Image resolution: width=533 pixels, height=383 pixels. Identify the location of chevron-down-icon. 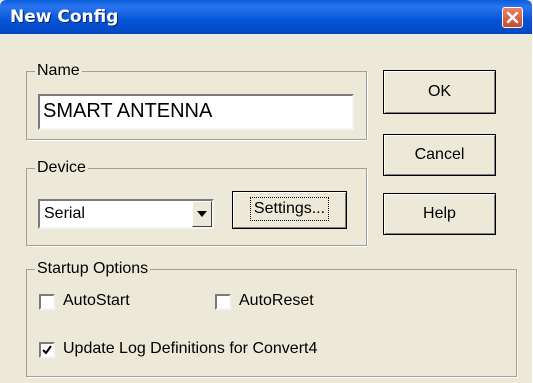
(202, 214).